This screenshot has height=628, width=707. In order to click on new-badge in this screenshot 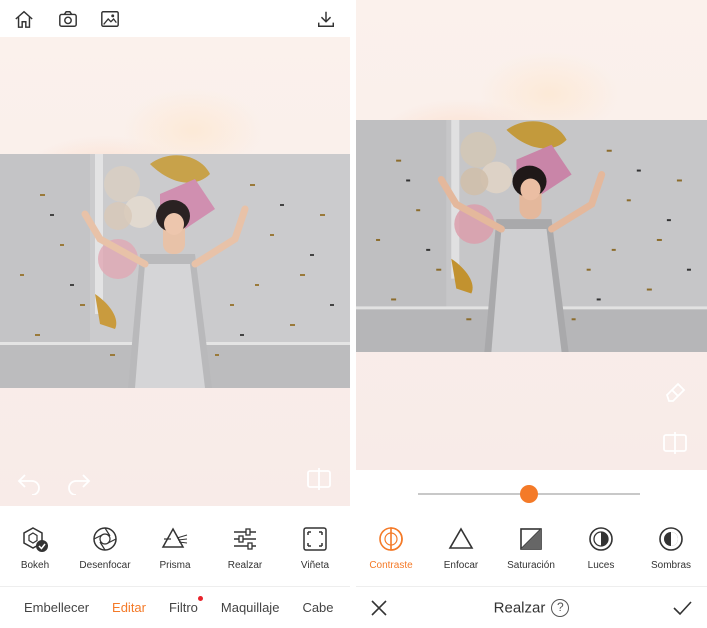, I will do `click(200, 598)`.